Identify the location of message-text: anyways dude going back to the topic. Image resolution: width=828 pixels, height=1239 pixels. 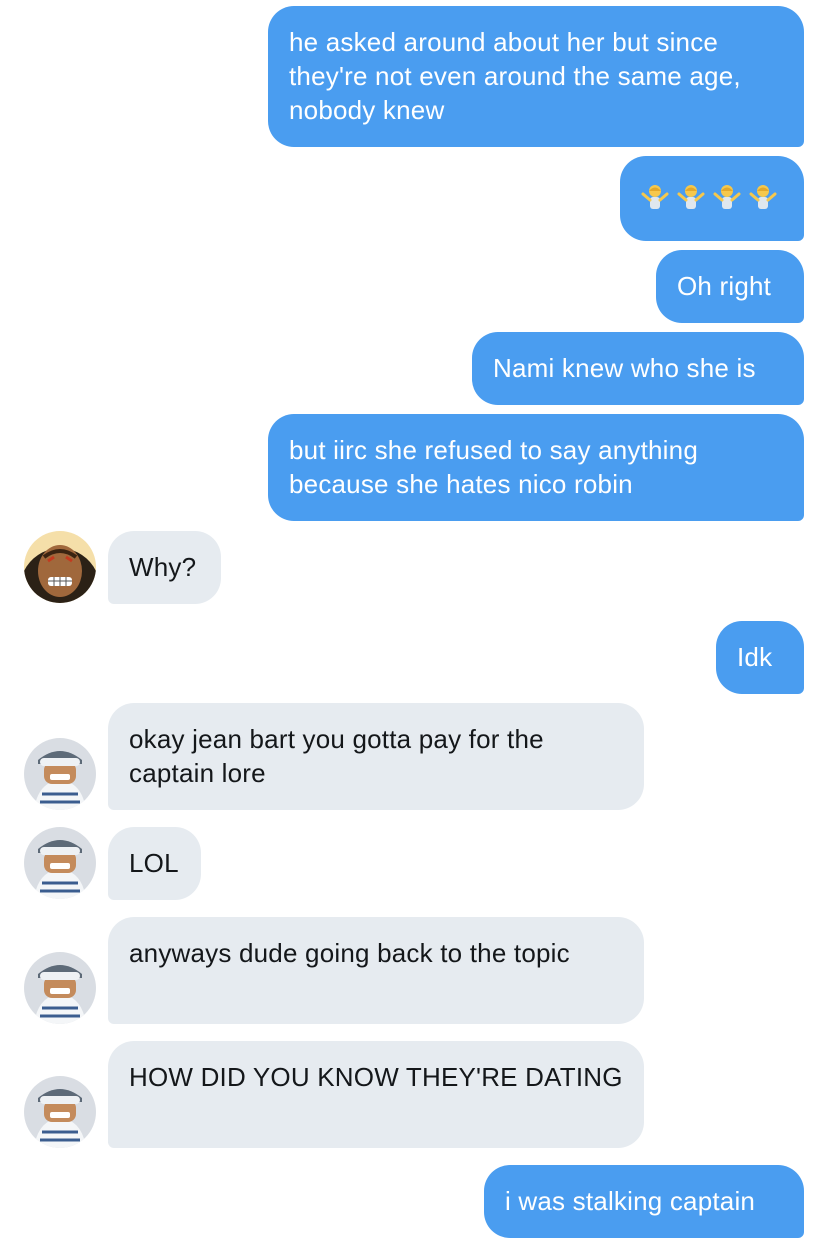
(349, 953).